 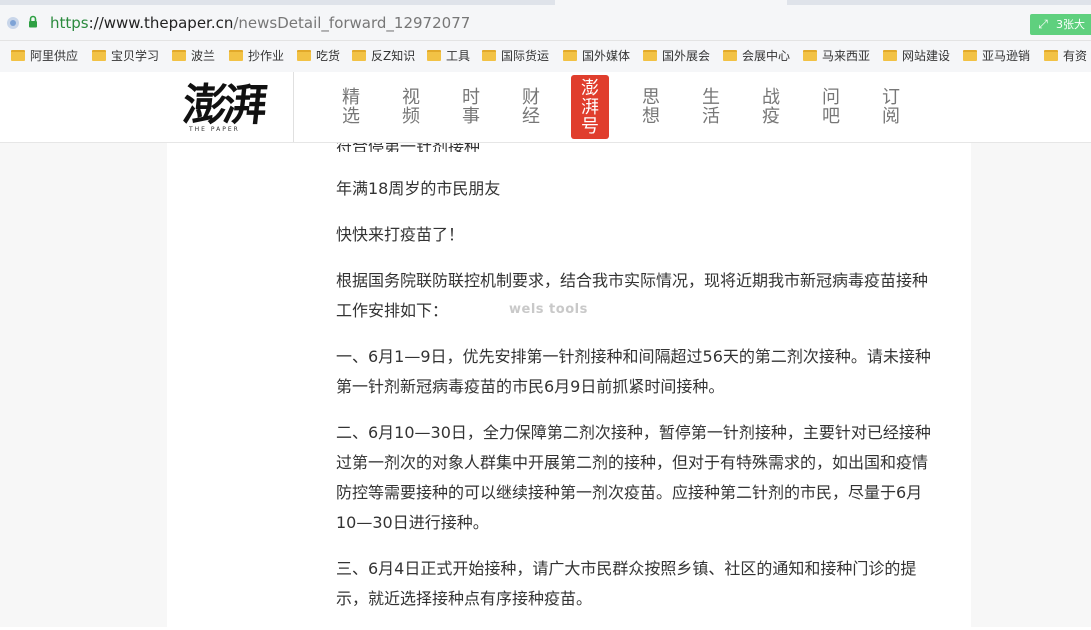 I want to click on watermark: wels tools, so click(x=548, y=309).